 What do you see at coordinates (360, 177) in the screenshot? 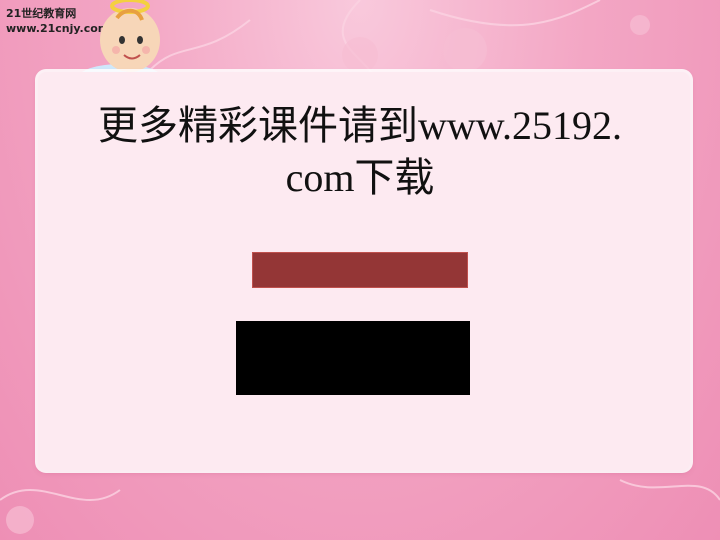
I see `title-line-2: com下载` at bounding box center [360, 177].